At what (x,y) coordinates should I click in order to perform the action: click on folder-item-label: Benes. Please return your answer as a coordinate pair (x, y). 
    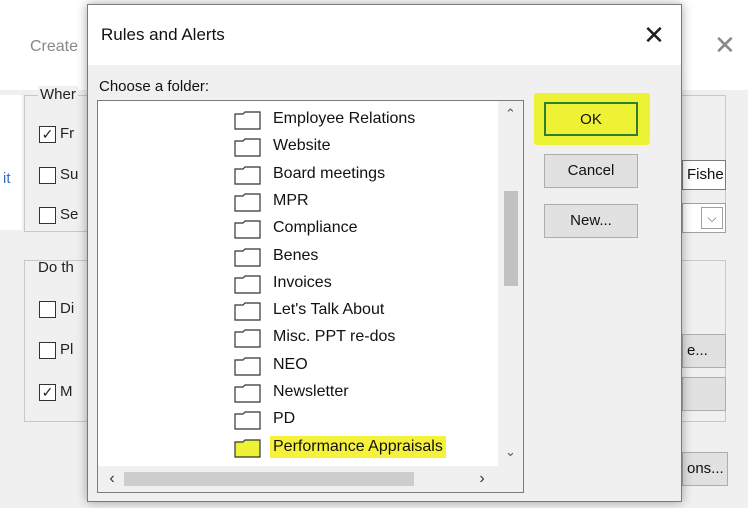
    Looking at the image, I should click on (296, 255).